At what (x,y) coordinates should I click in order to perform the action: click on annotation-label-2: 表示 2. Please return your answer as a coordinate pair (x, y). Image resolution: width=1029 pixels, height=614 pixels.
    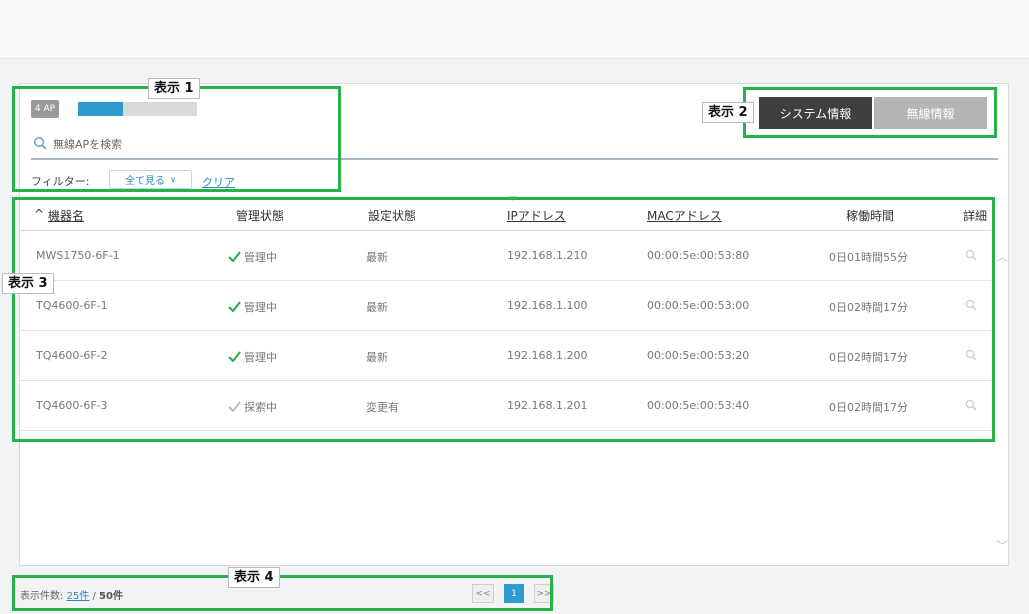
    Looking at the image, I should click on (728, 112).